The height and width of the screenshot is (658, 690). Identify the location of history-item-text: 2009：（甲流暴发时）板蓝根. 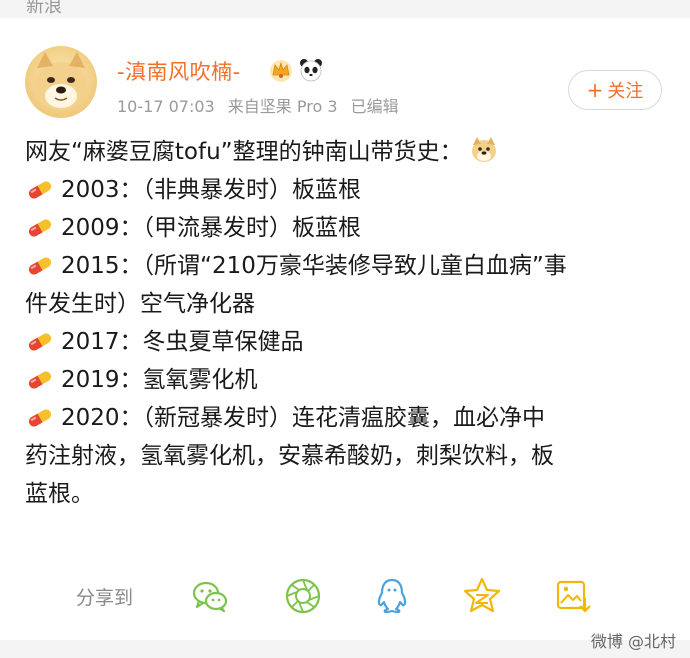
(211, 228).